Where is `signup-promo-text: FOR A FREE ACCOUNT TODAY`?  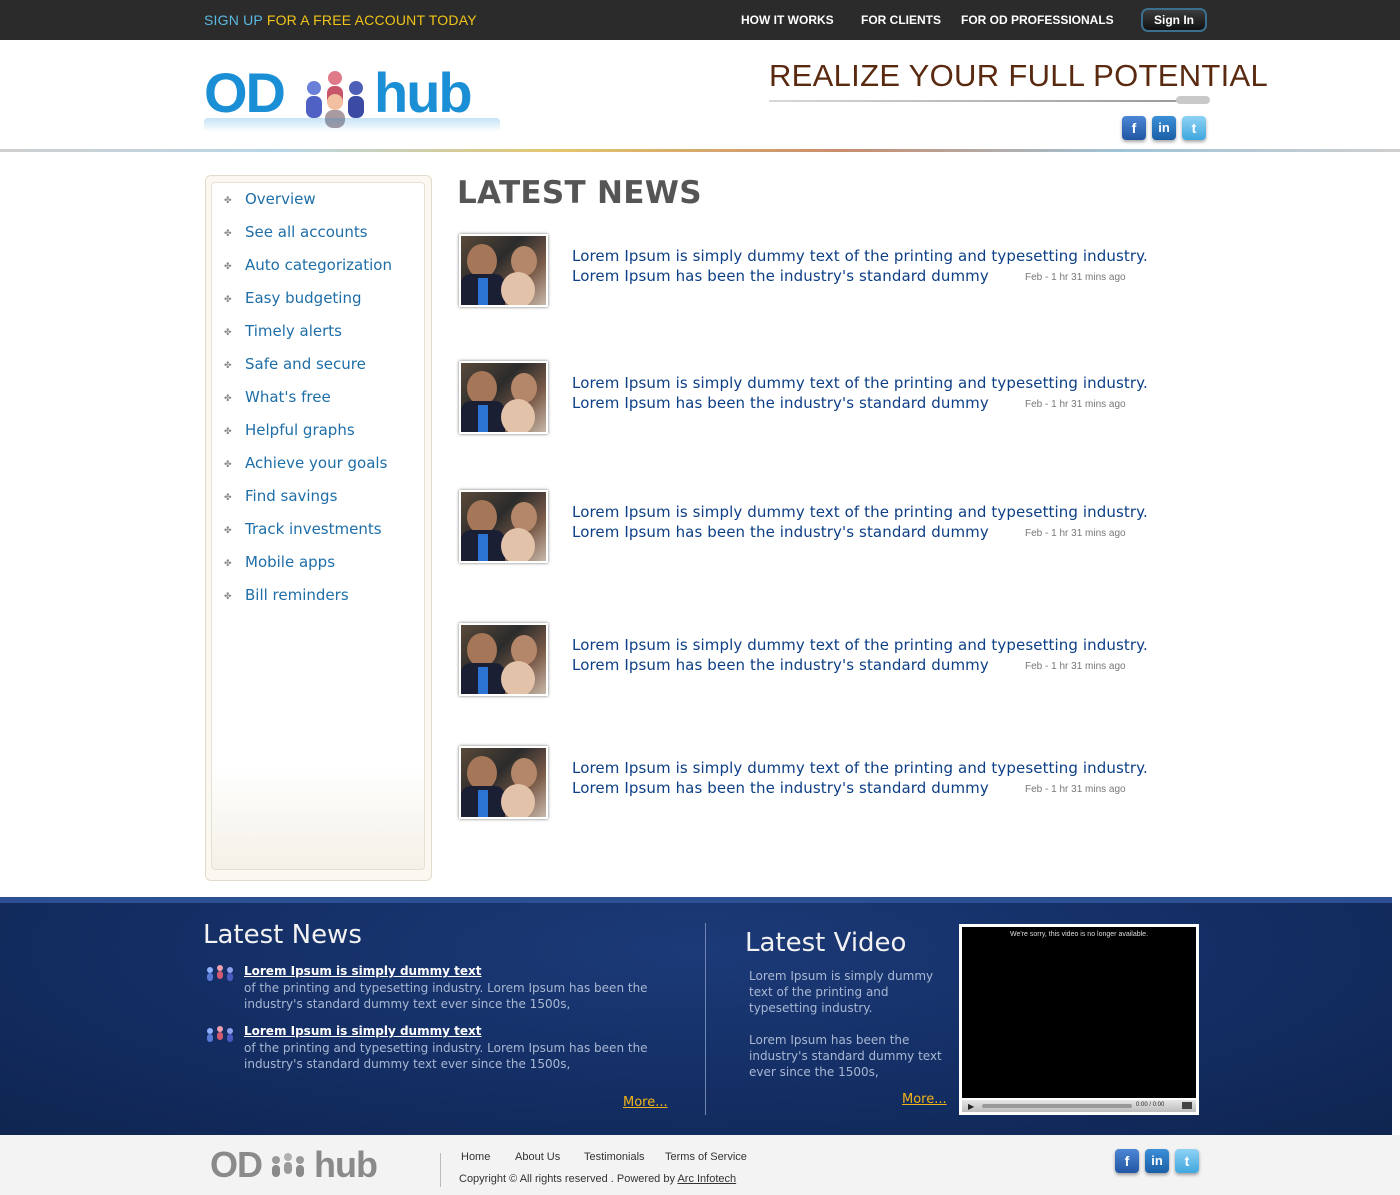 signup-promo-text: FOR A FREE ACCOUNT TODAY is located at coordinates (371, 20).